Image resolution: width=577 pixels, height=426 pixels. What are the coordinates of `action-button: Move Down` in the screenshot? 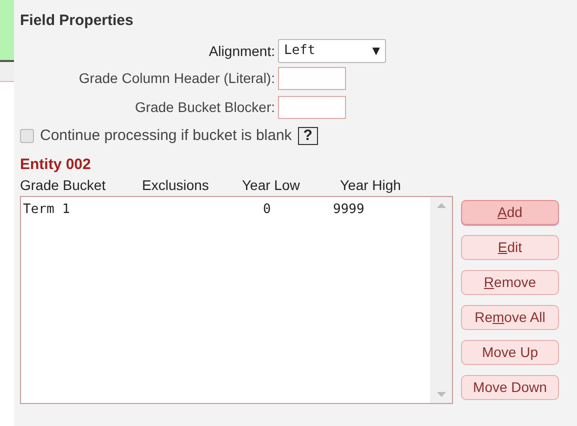 It's located at (510, 387).